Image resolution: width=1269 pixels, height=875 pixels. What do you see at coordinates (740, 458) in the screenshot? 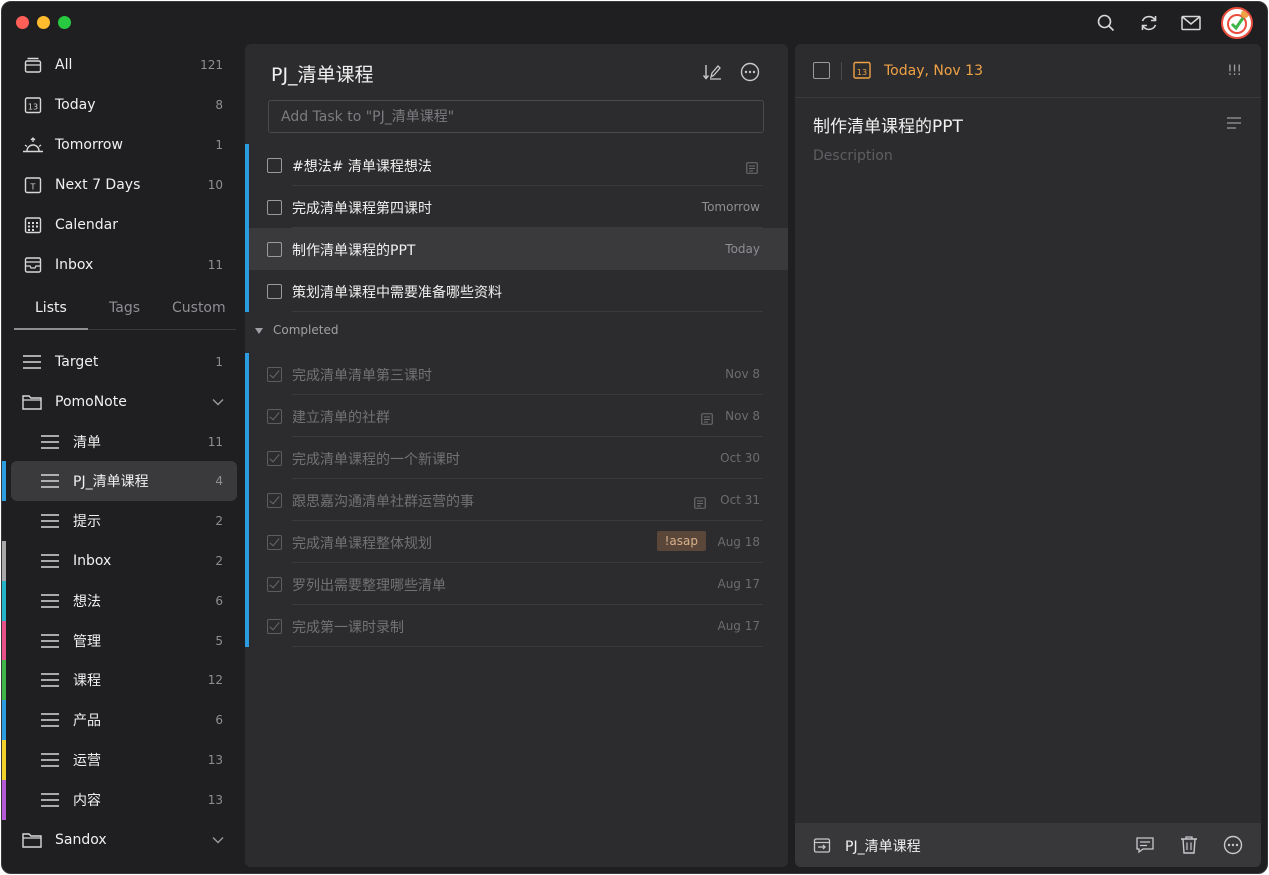
I see `task-due-date: Oct 30` at bounding box center [740, 458].